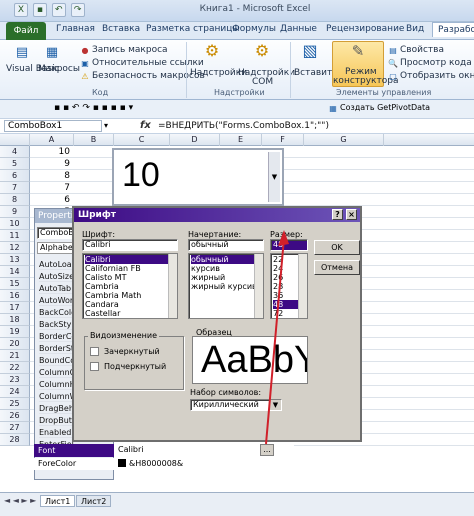 Image resolution: width=474 pixels, height=516 pixels. I want to click on font-list-item: Candara, so click(127, 304).